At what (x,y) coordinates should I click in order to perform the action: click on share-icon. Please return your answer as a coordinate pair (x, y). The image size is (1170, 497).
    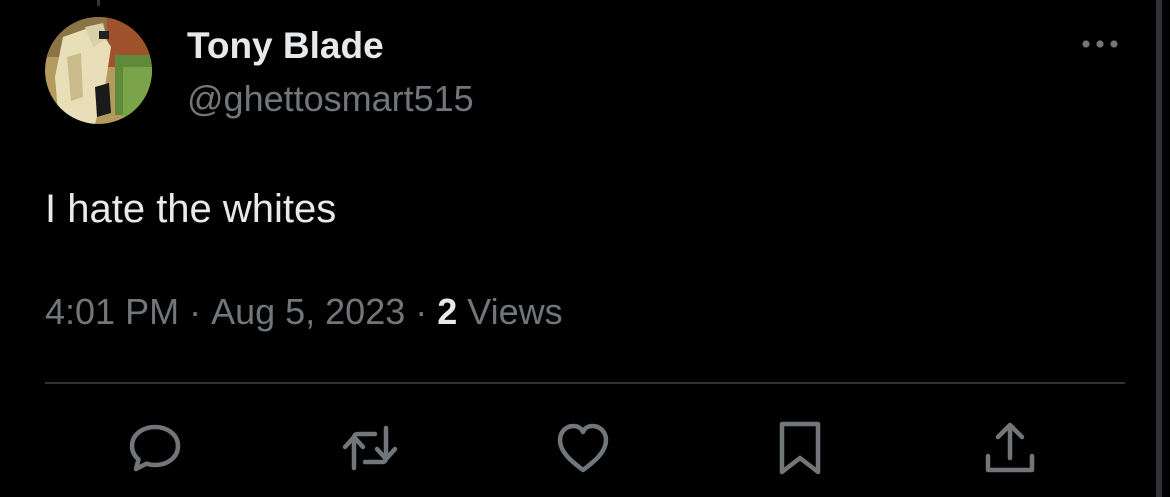
    Looking at the image, I should click on (1010, 447).